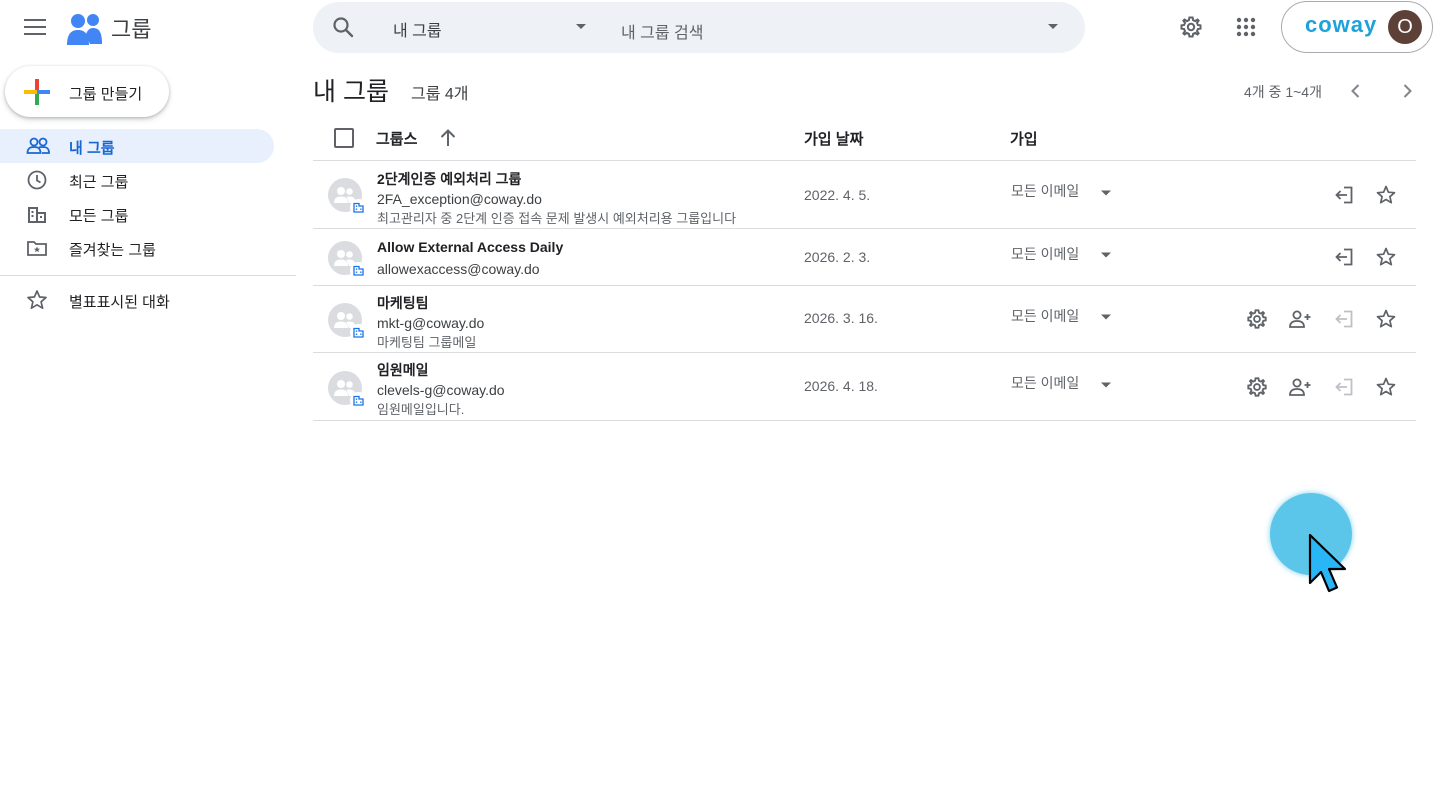 The height and width of the screenshot is (810, 1438). I want to click on account-switcher: coway O, so click(1357, 27).